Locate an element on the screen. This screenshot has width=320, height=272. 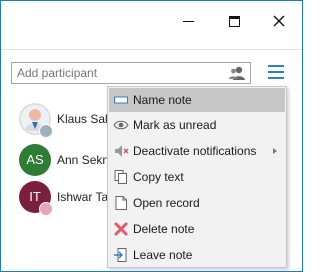
menu-item-open-record: Open record is located at coordinates (197, 203).